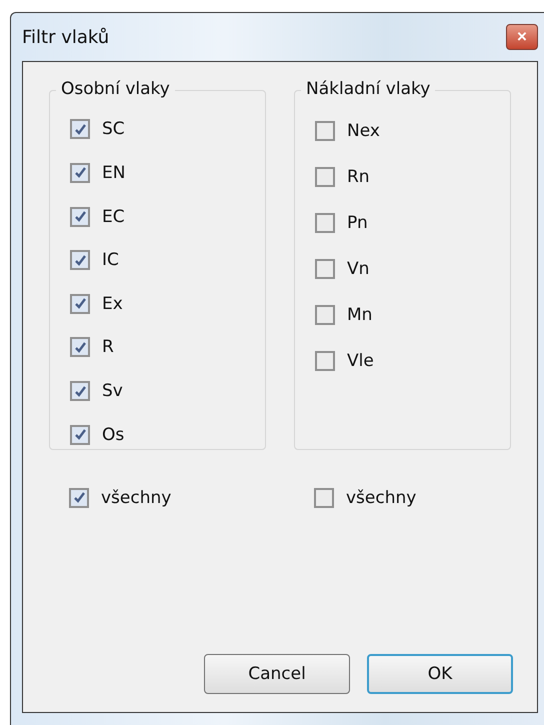 The width and height of the screenshot is (544, 725). Describe the element at coordinates (115, 89) in the screenshot. I see `group-title: Osobní vlaky` at that location.